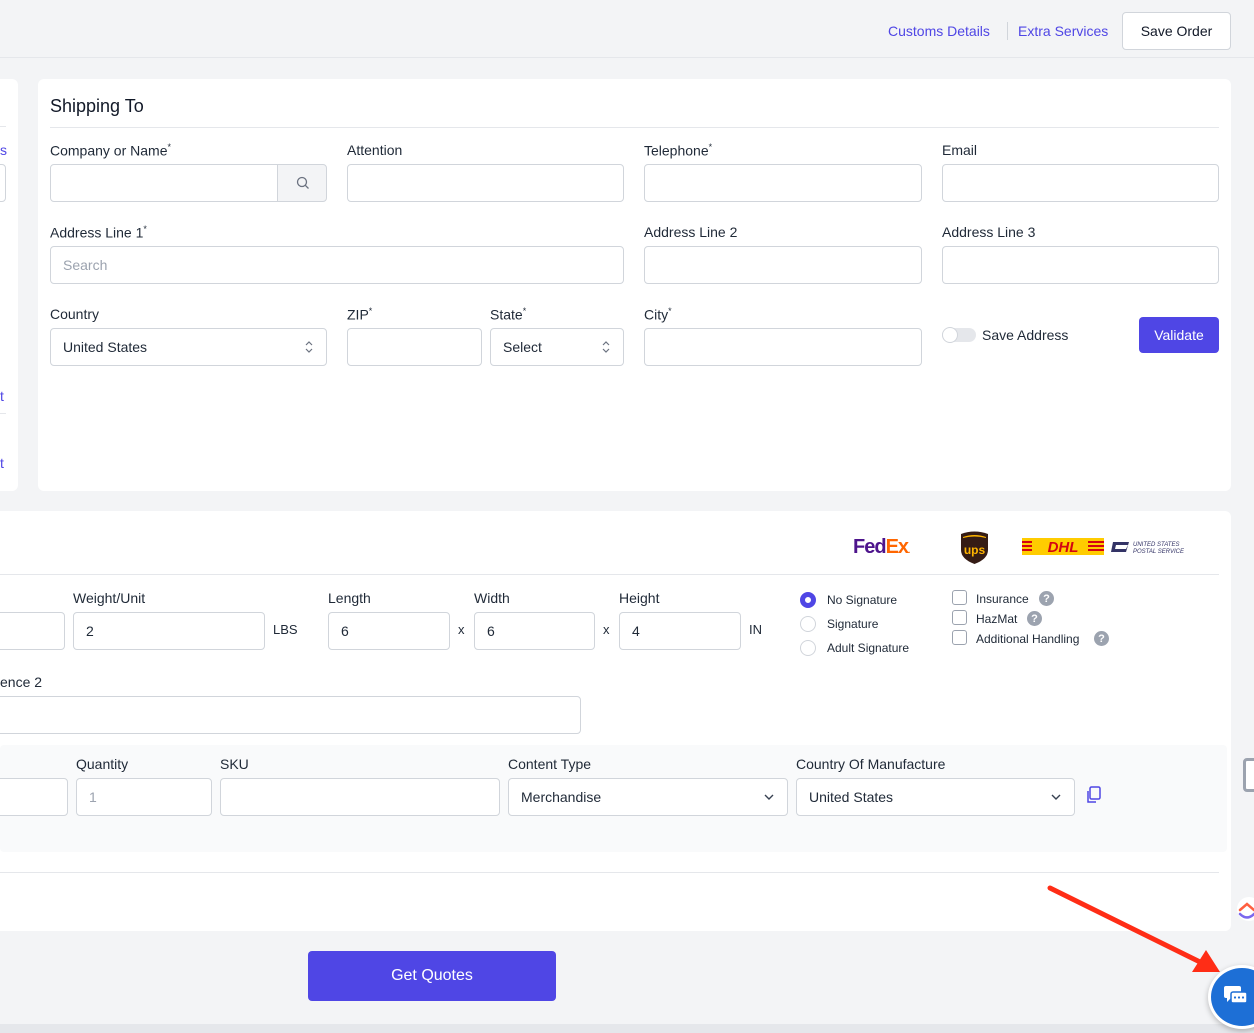  Describe the element at coordinates (105, 347) in the screenshot. I see `country-value: United States` at that location.